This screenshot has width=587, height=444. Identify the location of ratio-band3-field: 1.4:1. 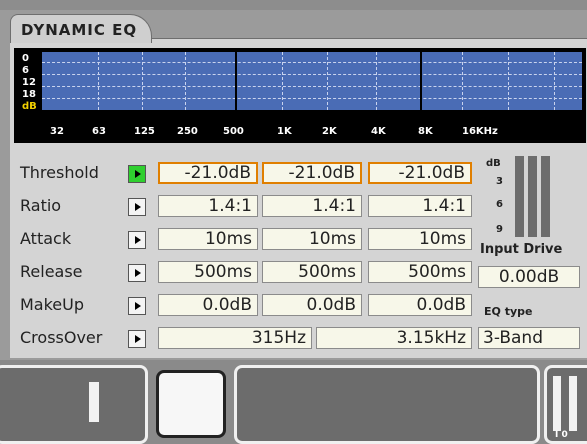
(420, 206).